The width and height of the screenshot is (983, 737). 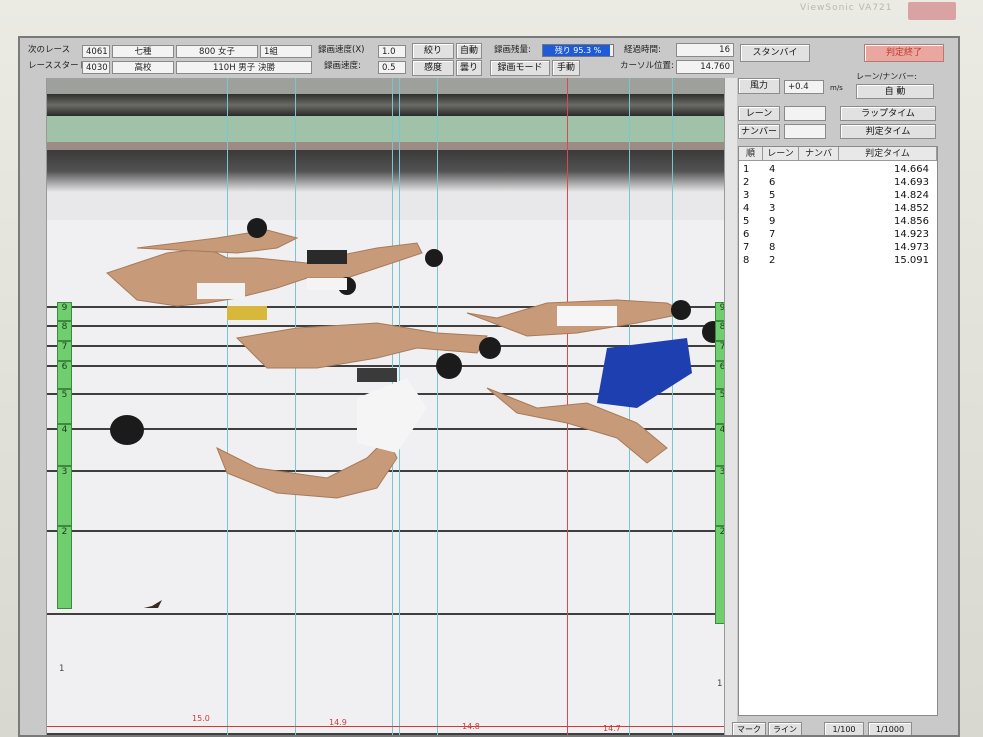 I want to click on judge-time-button: 判定タイム, so click(x=888, y=131).